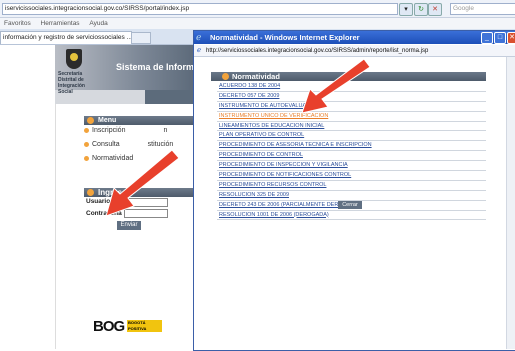 This screenshot has height=351, width=515. What do you see at coordinates (487, 38) in the screenshot?
I see `minimize-icon: _` at bounding box center [487, 38].